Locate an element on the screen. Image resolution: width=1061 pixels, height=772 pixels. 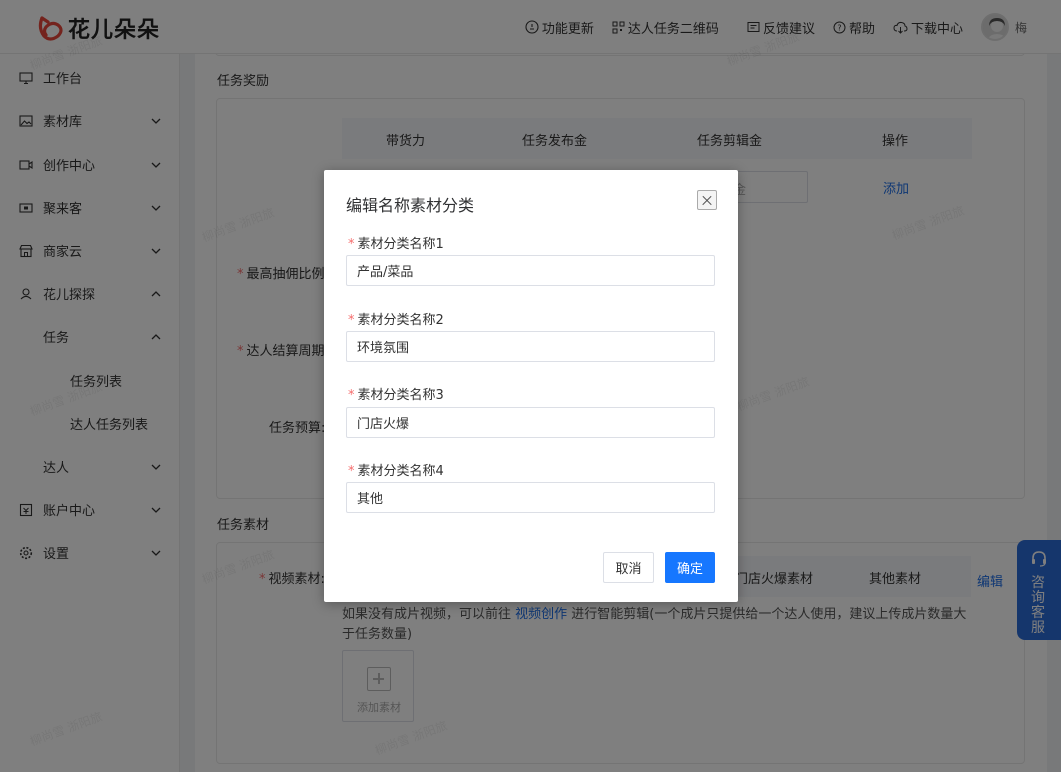
category-name-4-label: * 素材分类名称4 is located at coordinates (396, 469).